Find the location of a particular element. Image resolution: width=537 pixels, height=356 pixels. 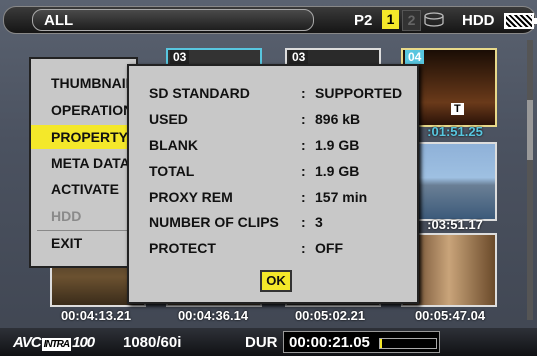

clip-duration: :03:51.17 is located at coordinates (455, 224).